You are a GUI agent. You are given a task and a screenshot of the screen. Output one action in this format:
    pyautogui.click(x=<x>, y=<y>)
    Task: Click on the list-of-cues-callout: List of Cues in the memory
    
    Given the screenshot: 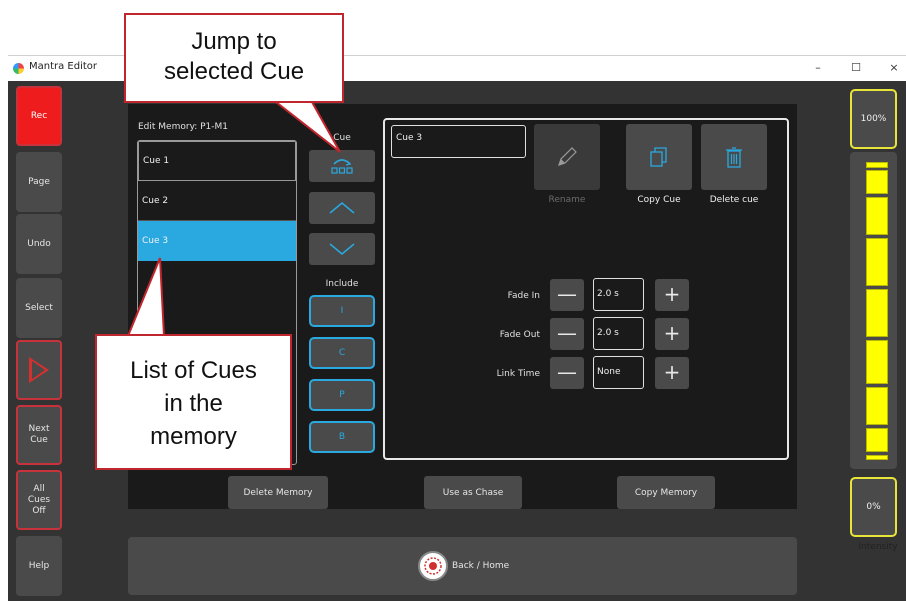 What is the action you would take?
    pyautogui.click(x=193, y=402)
    